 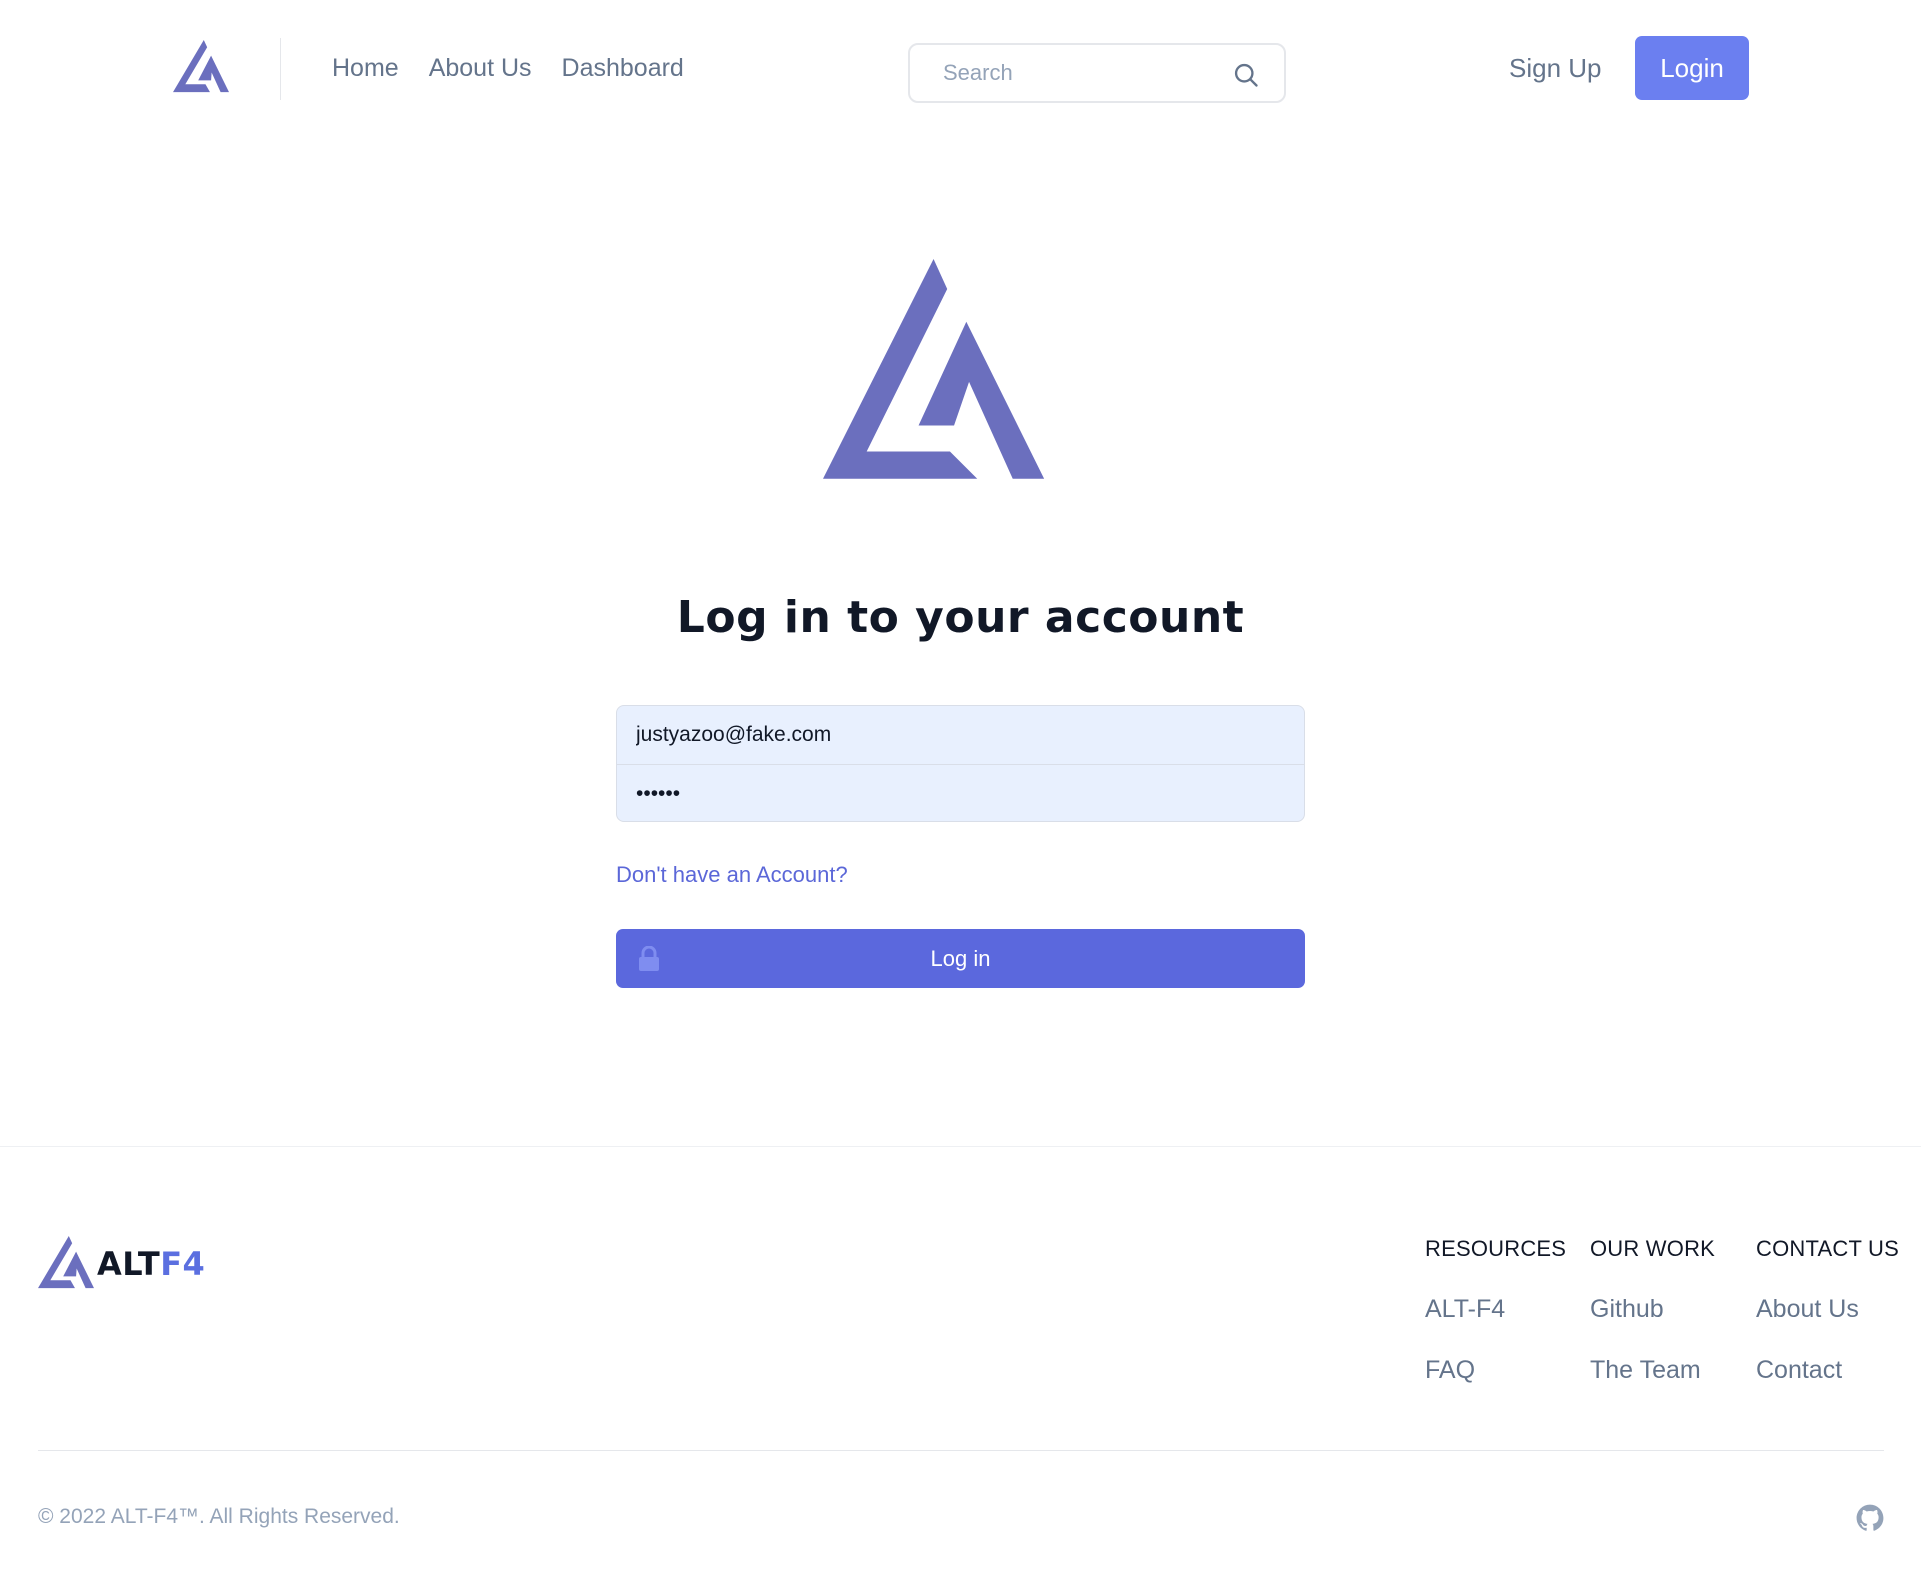 I want to click on no-account-link: Don't have an Account?, so click(x=732, y=875).